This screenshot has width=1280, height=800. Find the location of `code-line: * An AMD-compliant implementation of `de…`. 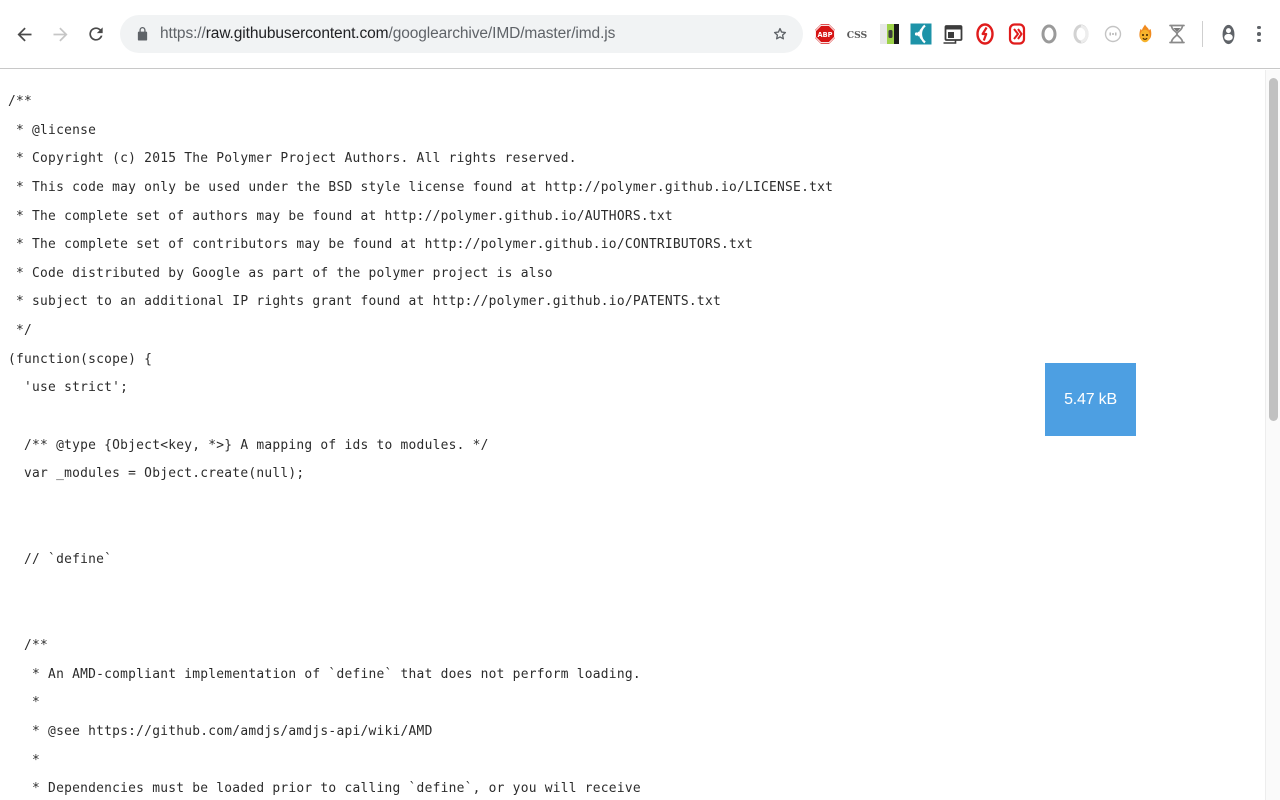

code-line: * An AMD-compliant implementation of `de… is located at coordinates (324, 674).